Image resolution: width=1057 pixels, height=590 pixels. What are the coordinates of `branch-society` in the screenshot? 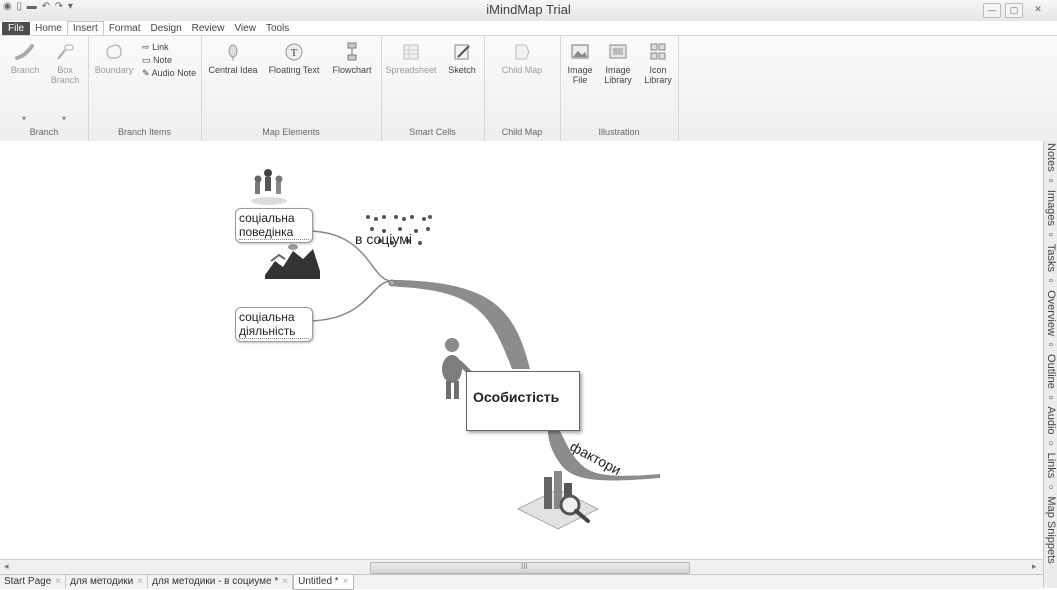 It's located at (461, 324).